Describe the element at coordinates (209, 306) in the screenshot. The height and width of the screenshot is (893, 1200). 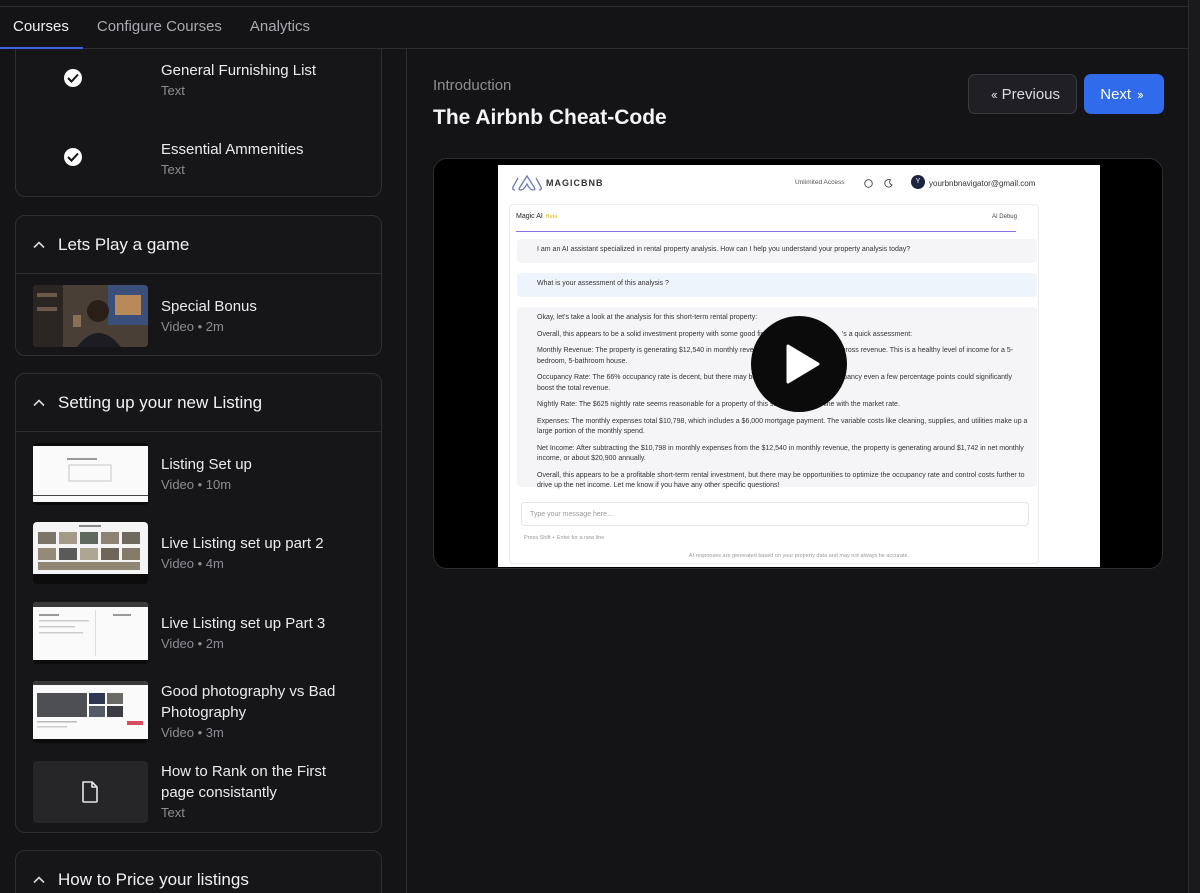
I see `lesson-title: Special Bonus` at that location.